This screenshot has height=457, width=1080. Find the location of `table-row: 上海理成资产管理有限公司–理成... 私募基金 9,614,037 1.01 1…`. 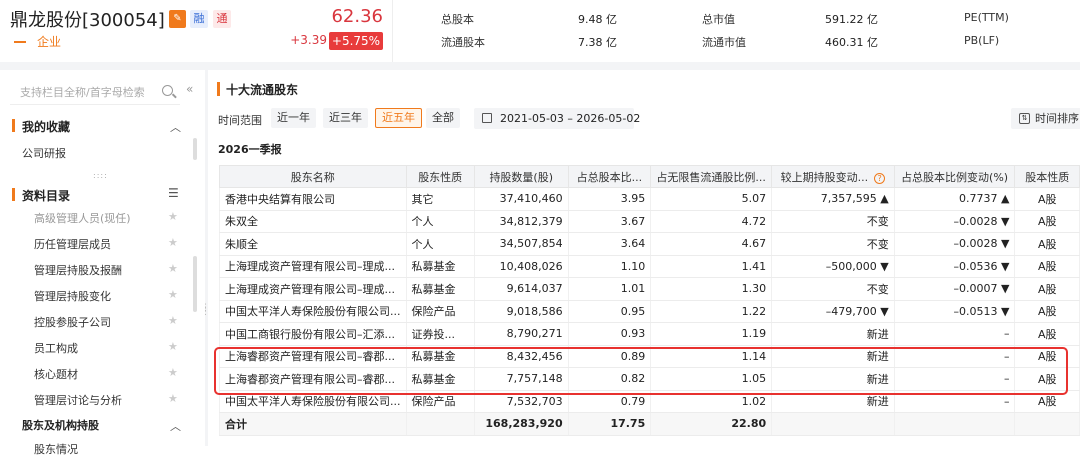

table-row: 上海理成资产管理有限公司–理成... 私募基金 9,614,037 1.01 1… is located at coordinates (649, 289).